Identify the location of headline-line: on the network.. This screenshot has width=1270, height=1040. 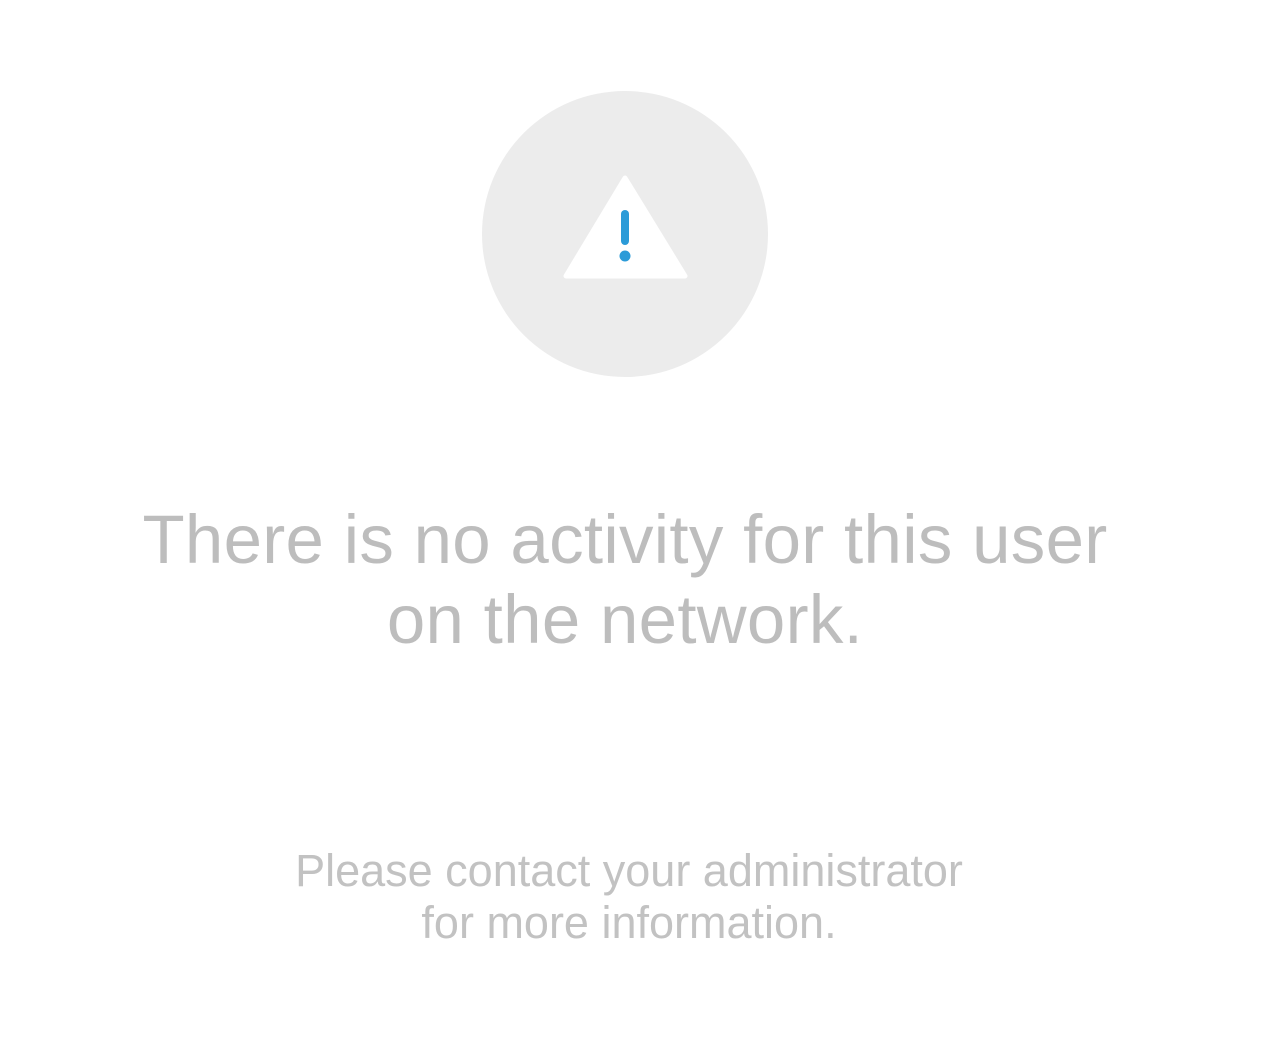
(625, 619).